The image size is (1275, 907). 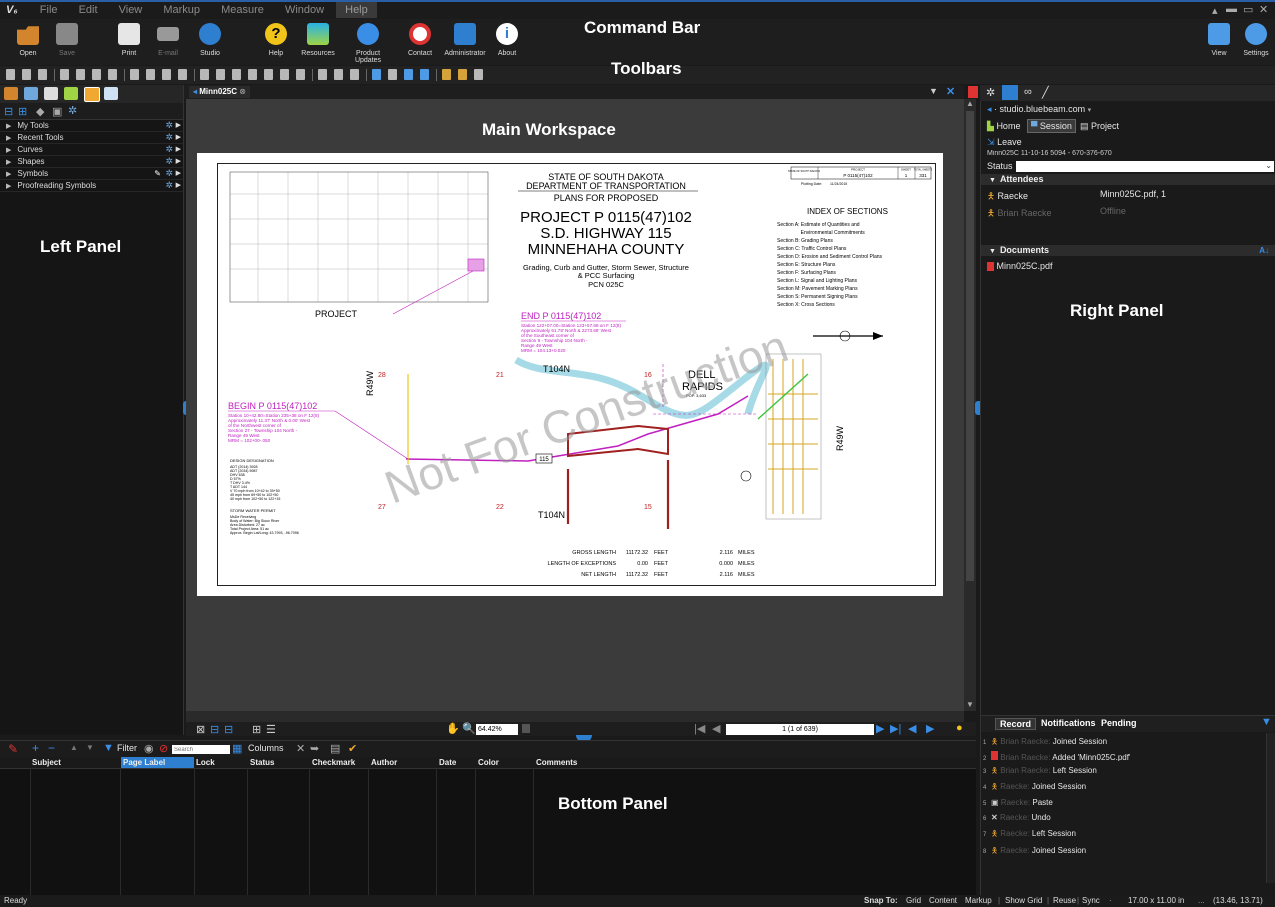 I want to click on help-button: ? Help, so click(x=276, y=40).